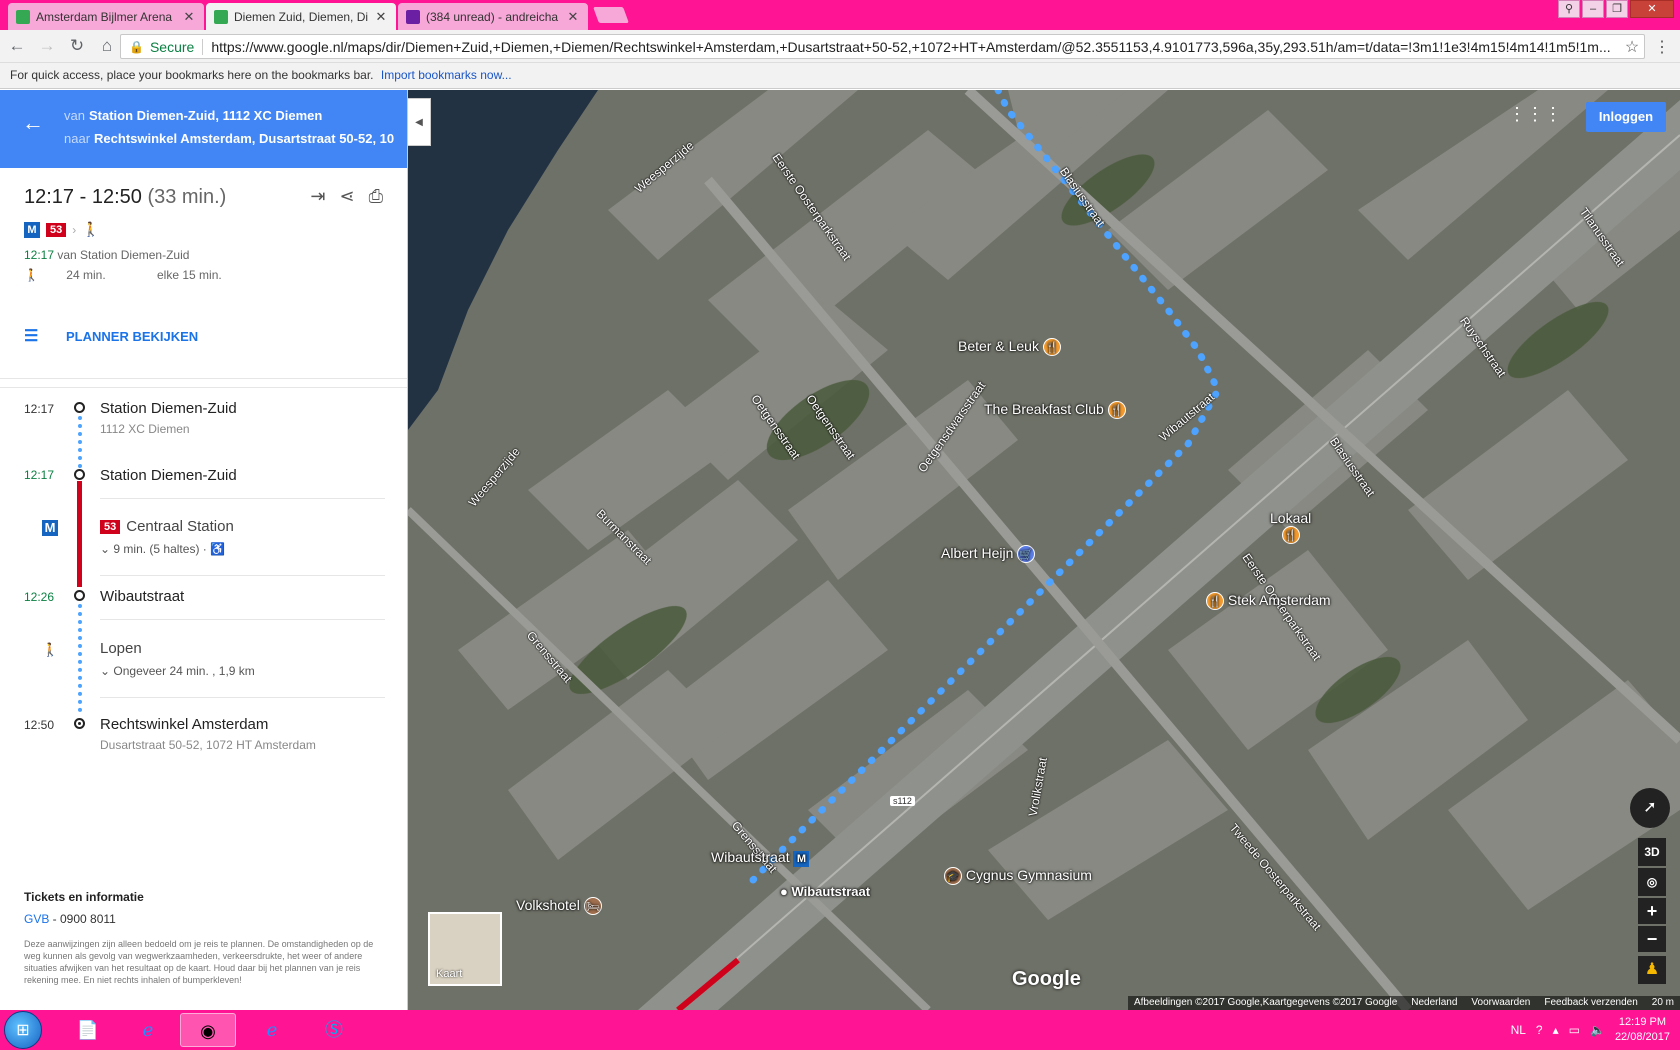 The image size is (1680, 1050). Describe the element at coordinates (111, 336) in the screenshot. I see `planner-button: ☰ PLANNER BEKIJKEN` at that location.